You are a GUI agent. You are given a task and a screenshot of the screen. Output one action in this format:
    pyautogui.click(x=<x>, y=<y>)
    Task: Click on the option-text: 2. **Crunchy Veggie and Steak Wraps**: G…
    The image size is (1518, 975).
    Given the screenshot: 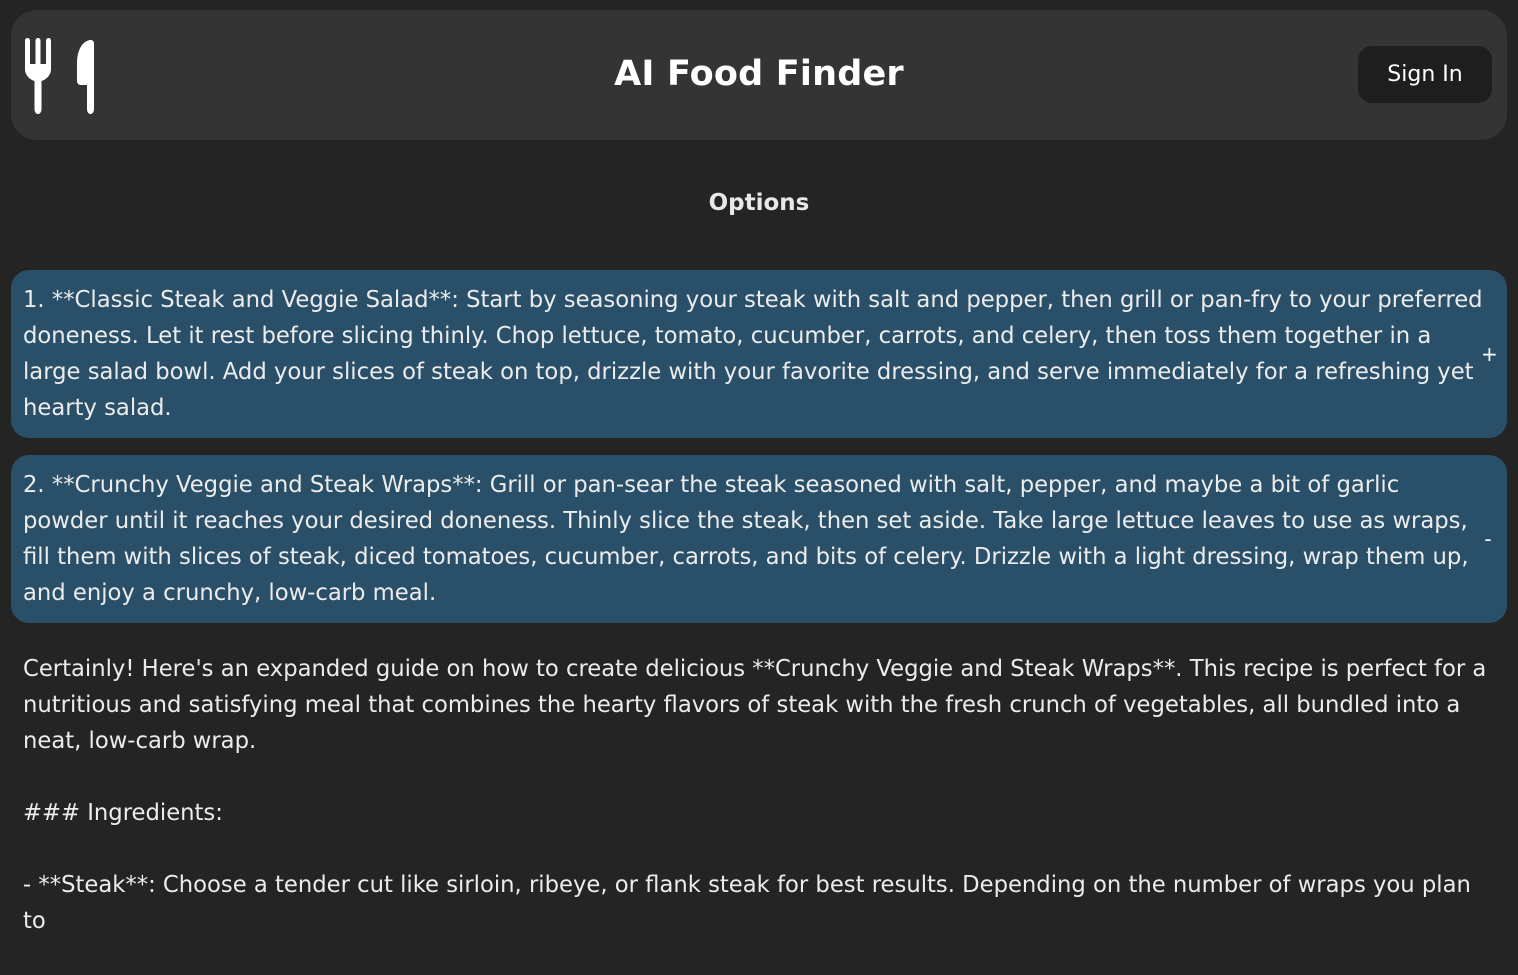 What is the action you would take?
    pyautogui.click(x=746, y=539)
    